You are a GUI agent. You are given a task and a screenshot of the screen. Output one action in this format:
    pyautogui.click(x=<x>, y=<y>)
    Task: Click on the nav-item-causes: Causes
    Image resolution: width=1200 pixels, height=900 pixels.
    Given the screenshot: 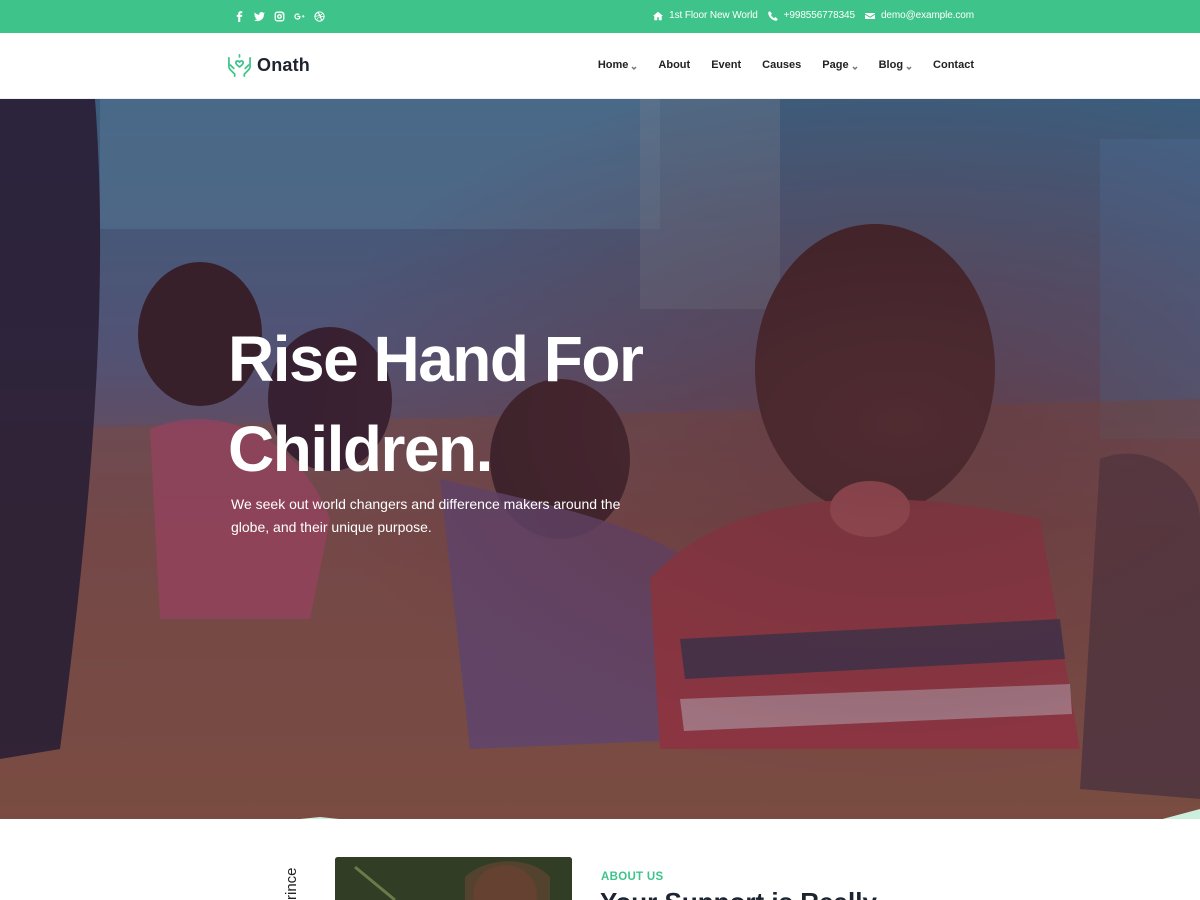 What is the action you would take?
    pyautogui.click(x=781, y=65)
    